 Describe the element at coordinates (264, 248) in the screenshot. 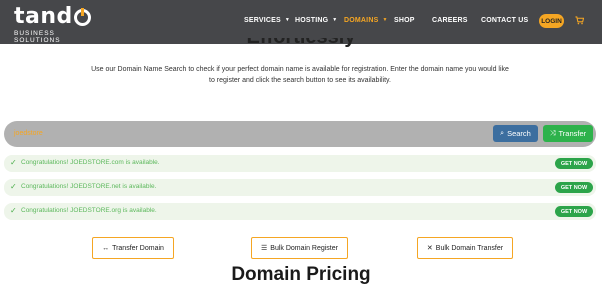

I see `list-icon: ☰` at that location.